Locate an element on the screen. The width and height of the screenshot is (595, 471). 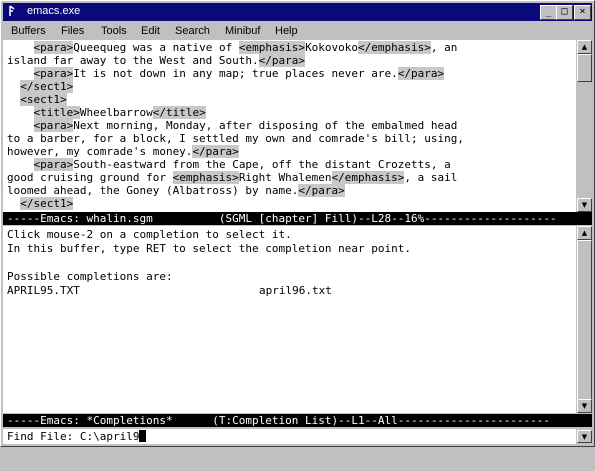
buffer-text: Queequeg was a native of is located at coordinates (156, 47).